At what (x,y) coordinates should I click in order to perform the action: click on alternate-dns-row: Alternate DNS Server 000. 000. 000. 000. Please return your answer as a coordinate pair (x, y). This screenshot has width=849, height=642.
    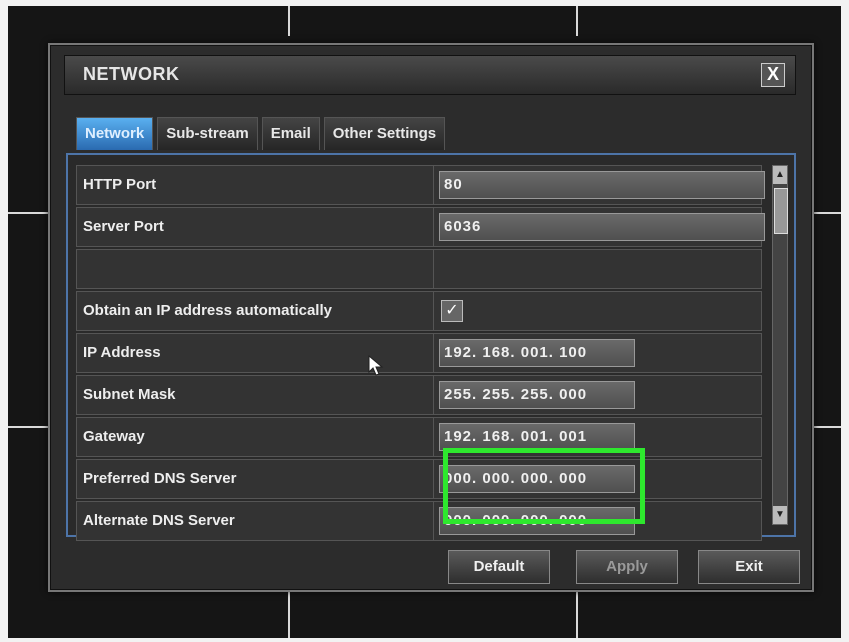
    Looking at the image, I should click on (419, 521).